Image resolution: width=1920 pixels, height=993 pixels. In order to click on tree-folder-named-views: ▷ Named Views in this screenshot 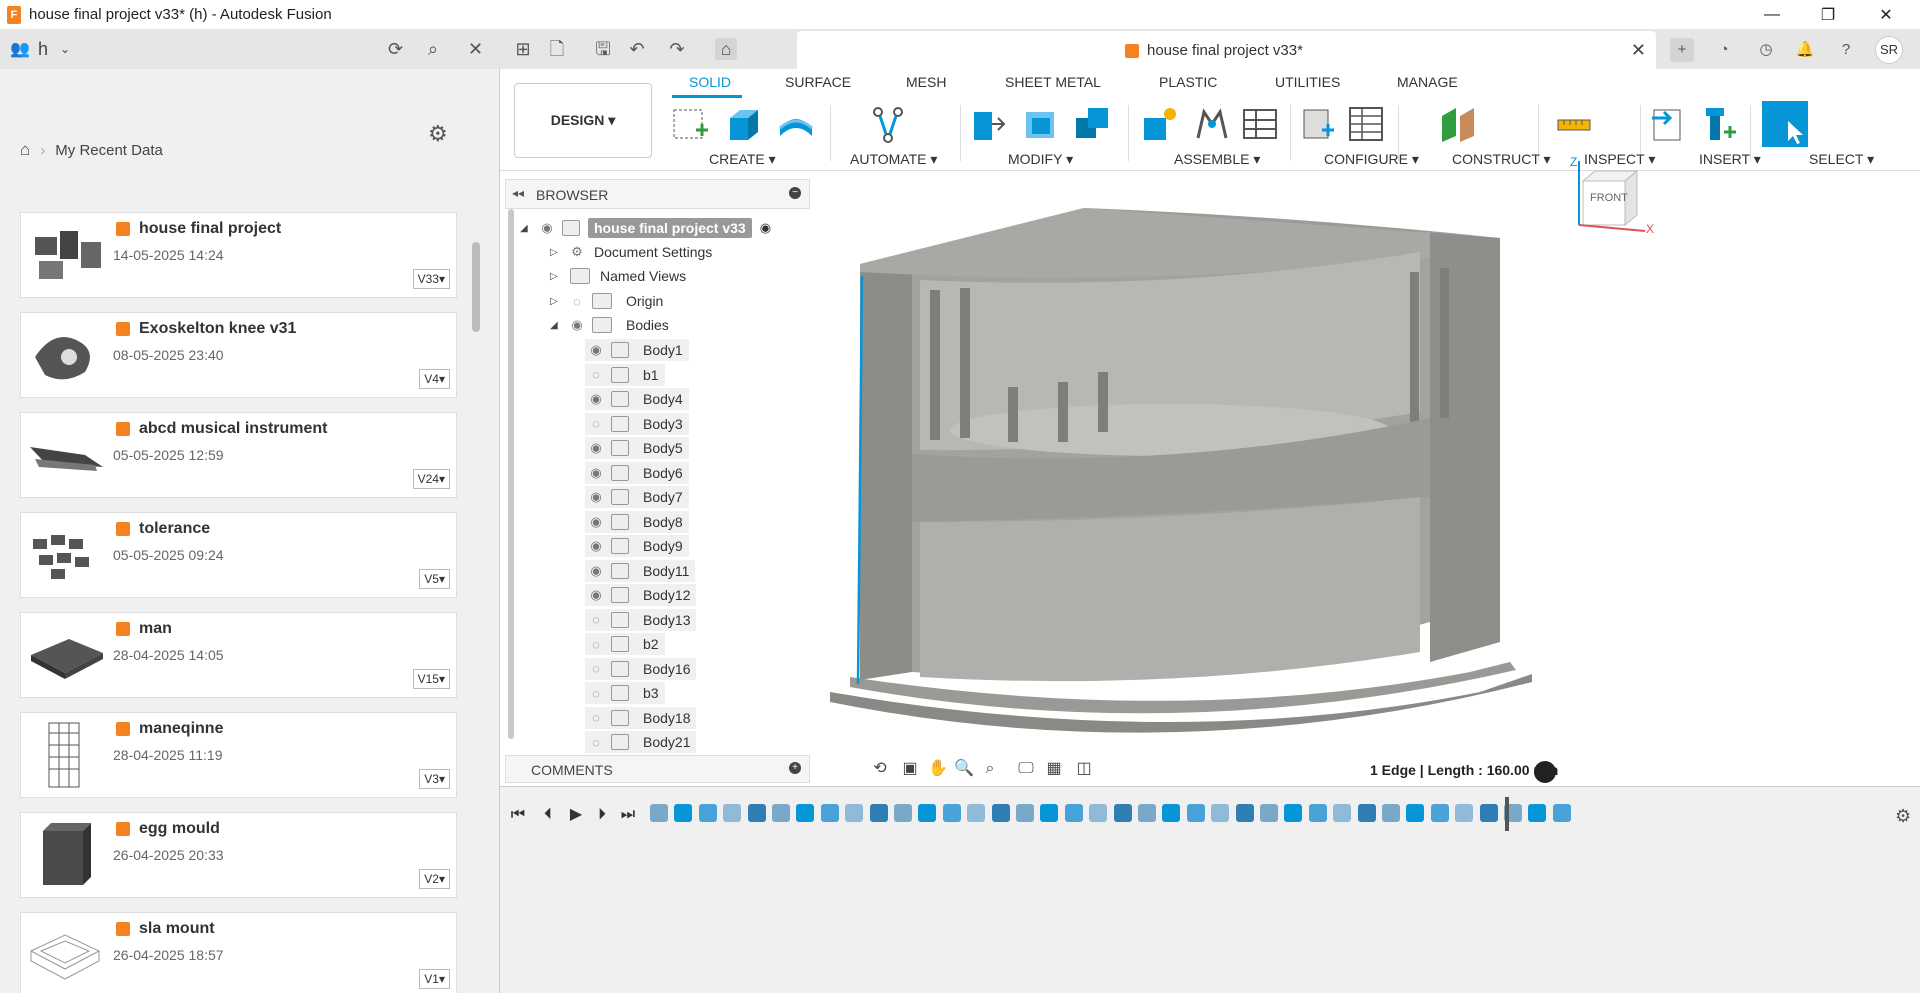, I will do `click(621, 276)`.